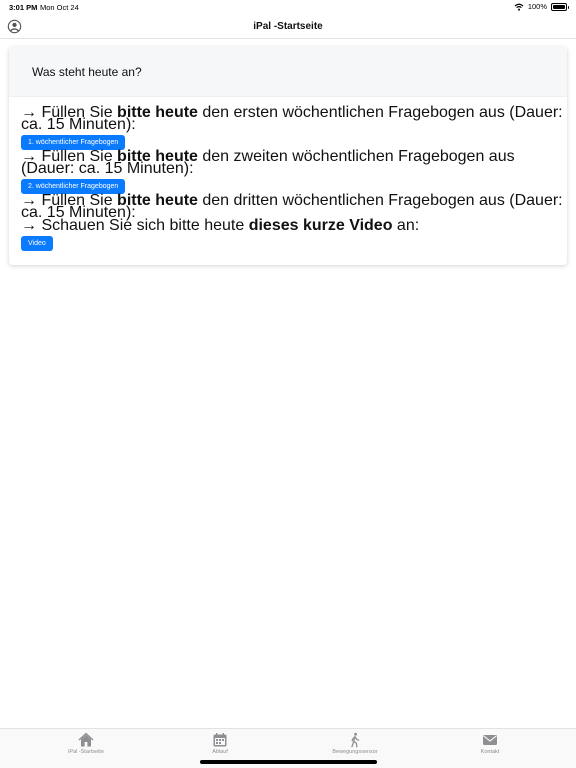 Image resolution: width=576 pixels, height=768 pixels. What do you see at coordinates (86, 752) in the screenshot?
I see `tab-label: iPal -Startseite` at bounding box center [86, 752].